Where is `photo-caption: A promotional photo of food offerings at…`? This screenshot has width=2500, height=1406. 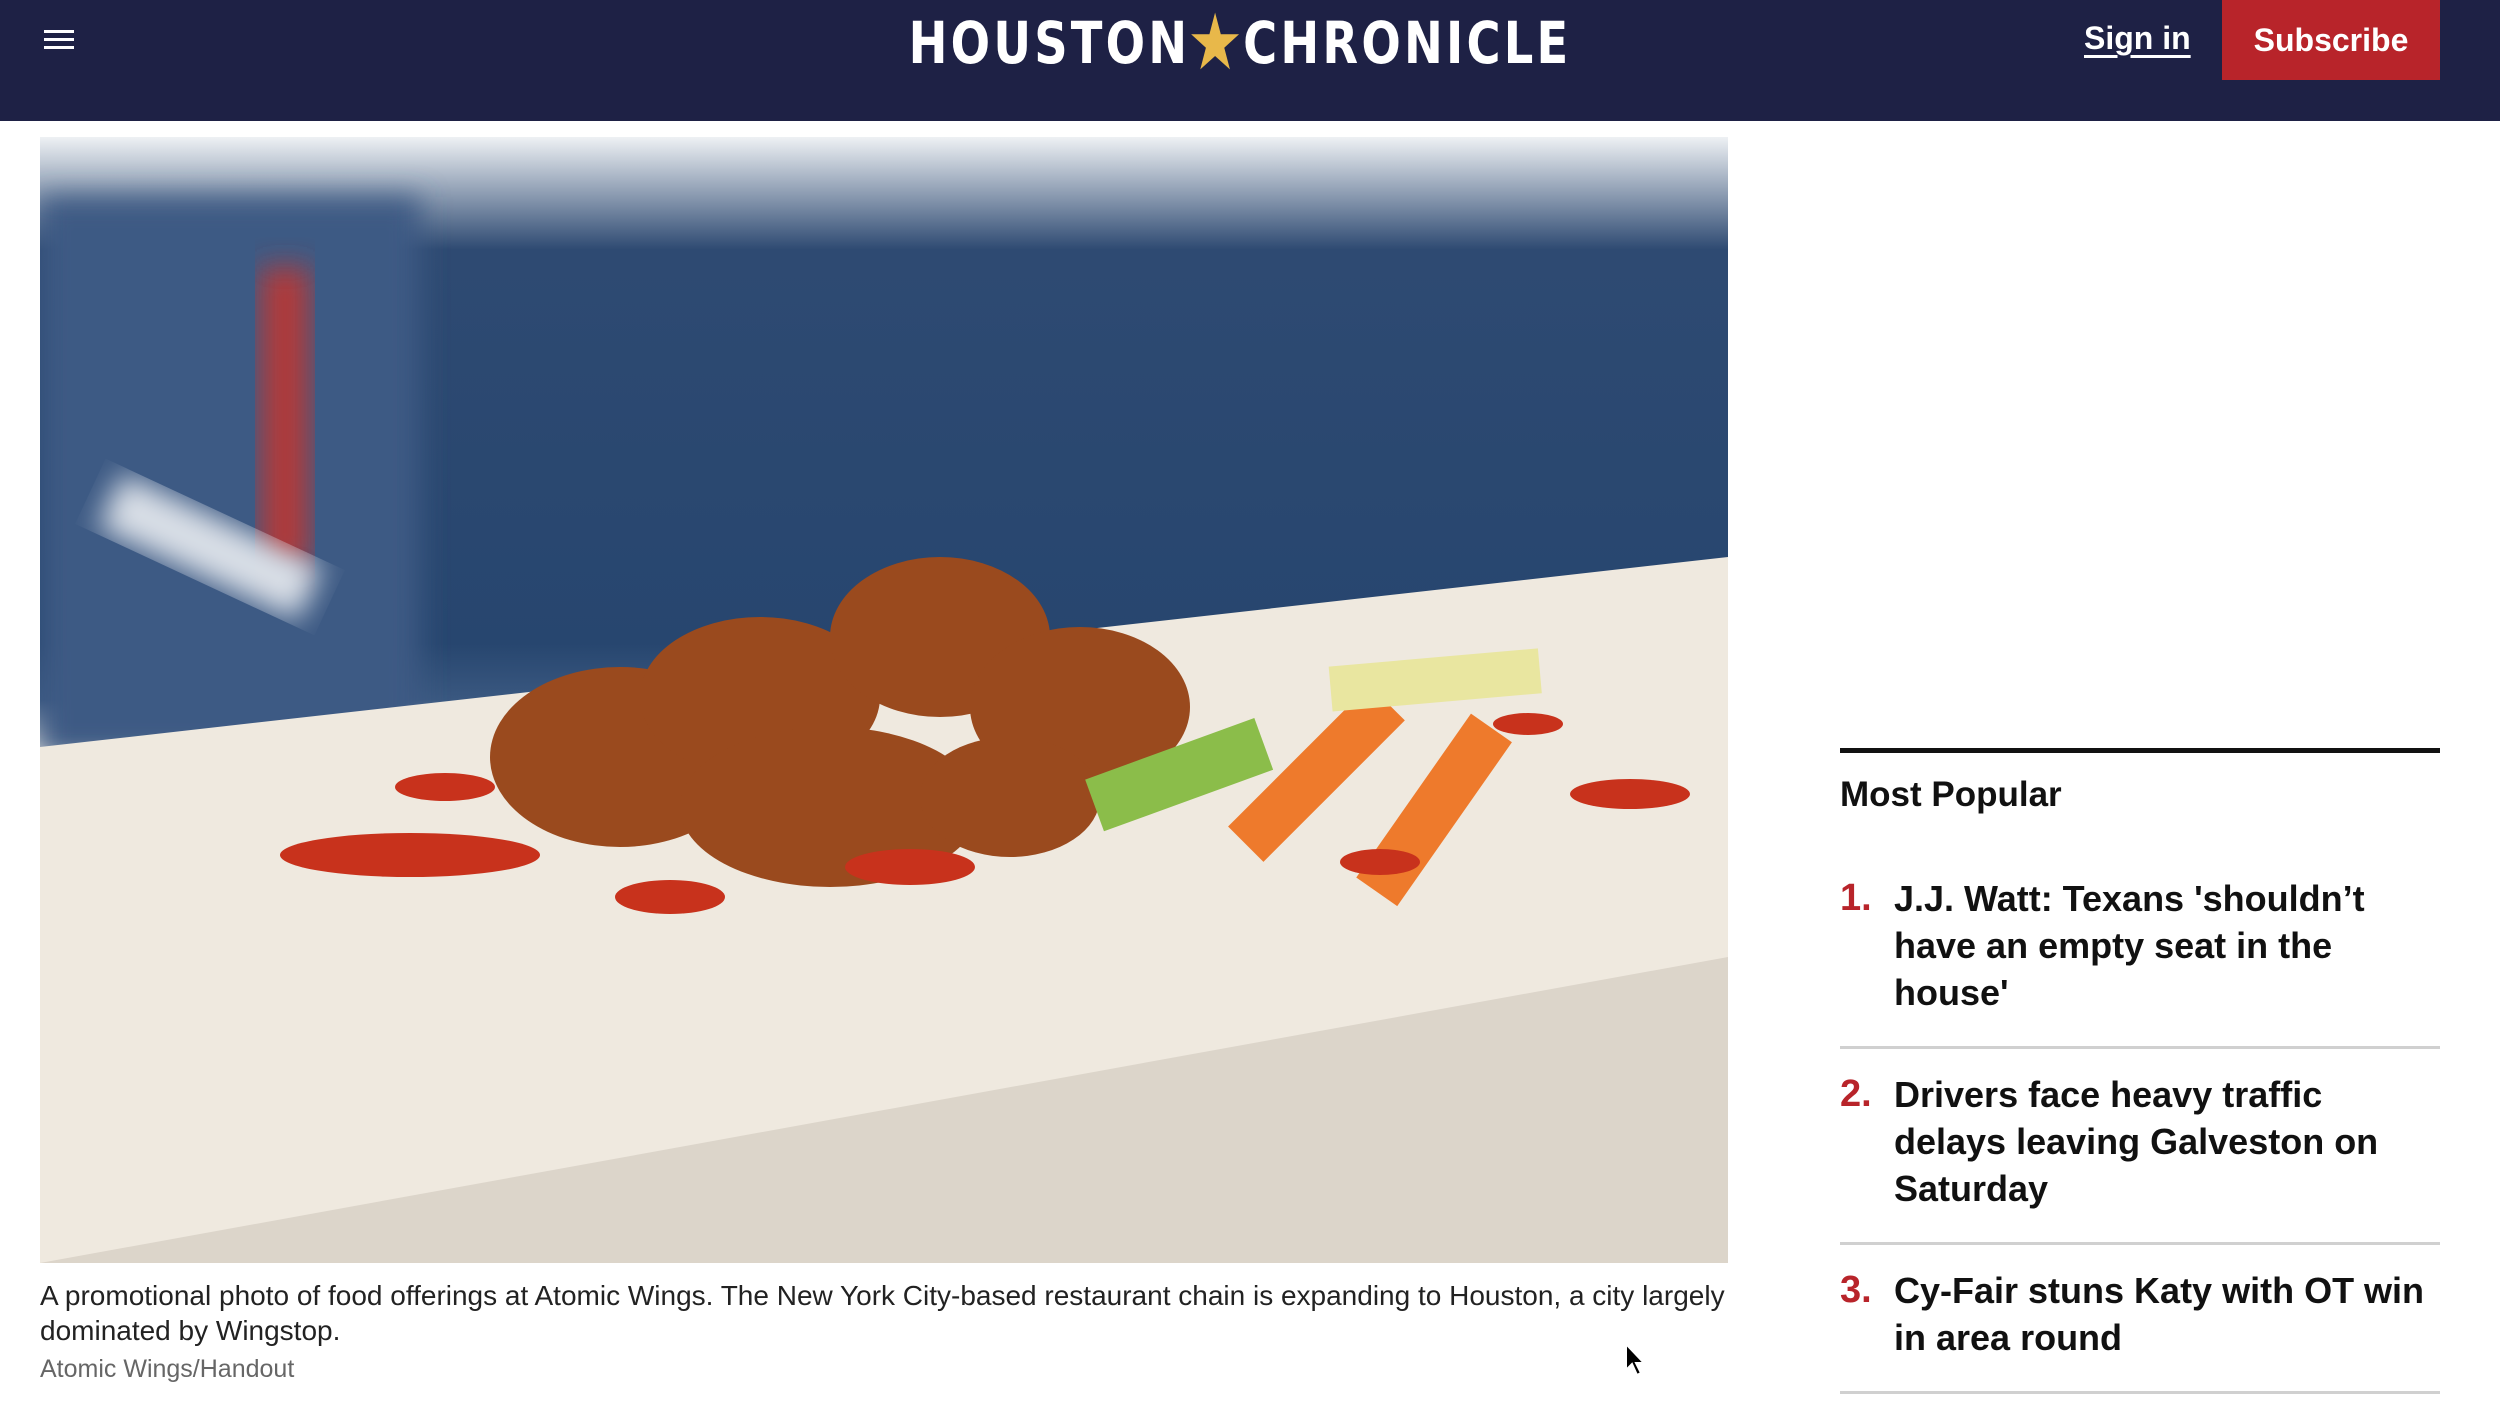
photo-caption: A promotional photo of food offerings at… is located at coordinates (882, 1313).